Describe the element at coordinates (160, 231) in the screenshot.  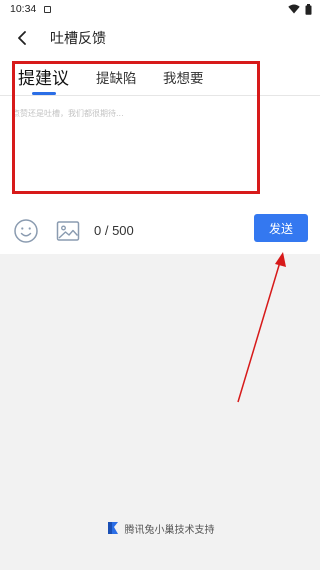
I see `feedback-toolbar: 0 / 500 发送` at that location.